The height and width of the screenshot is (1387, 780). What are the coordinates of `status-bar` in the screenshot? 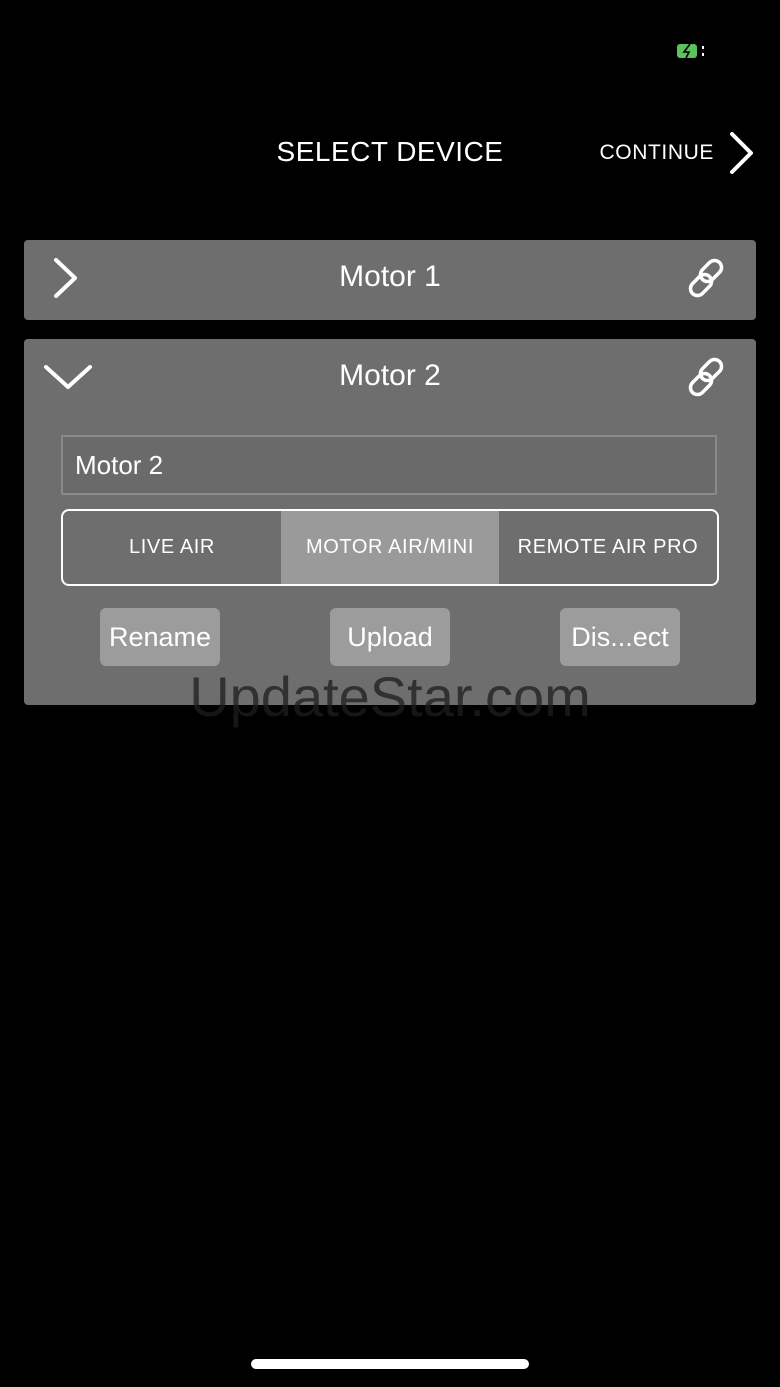 It's located at (390, 50).